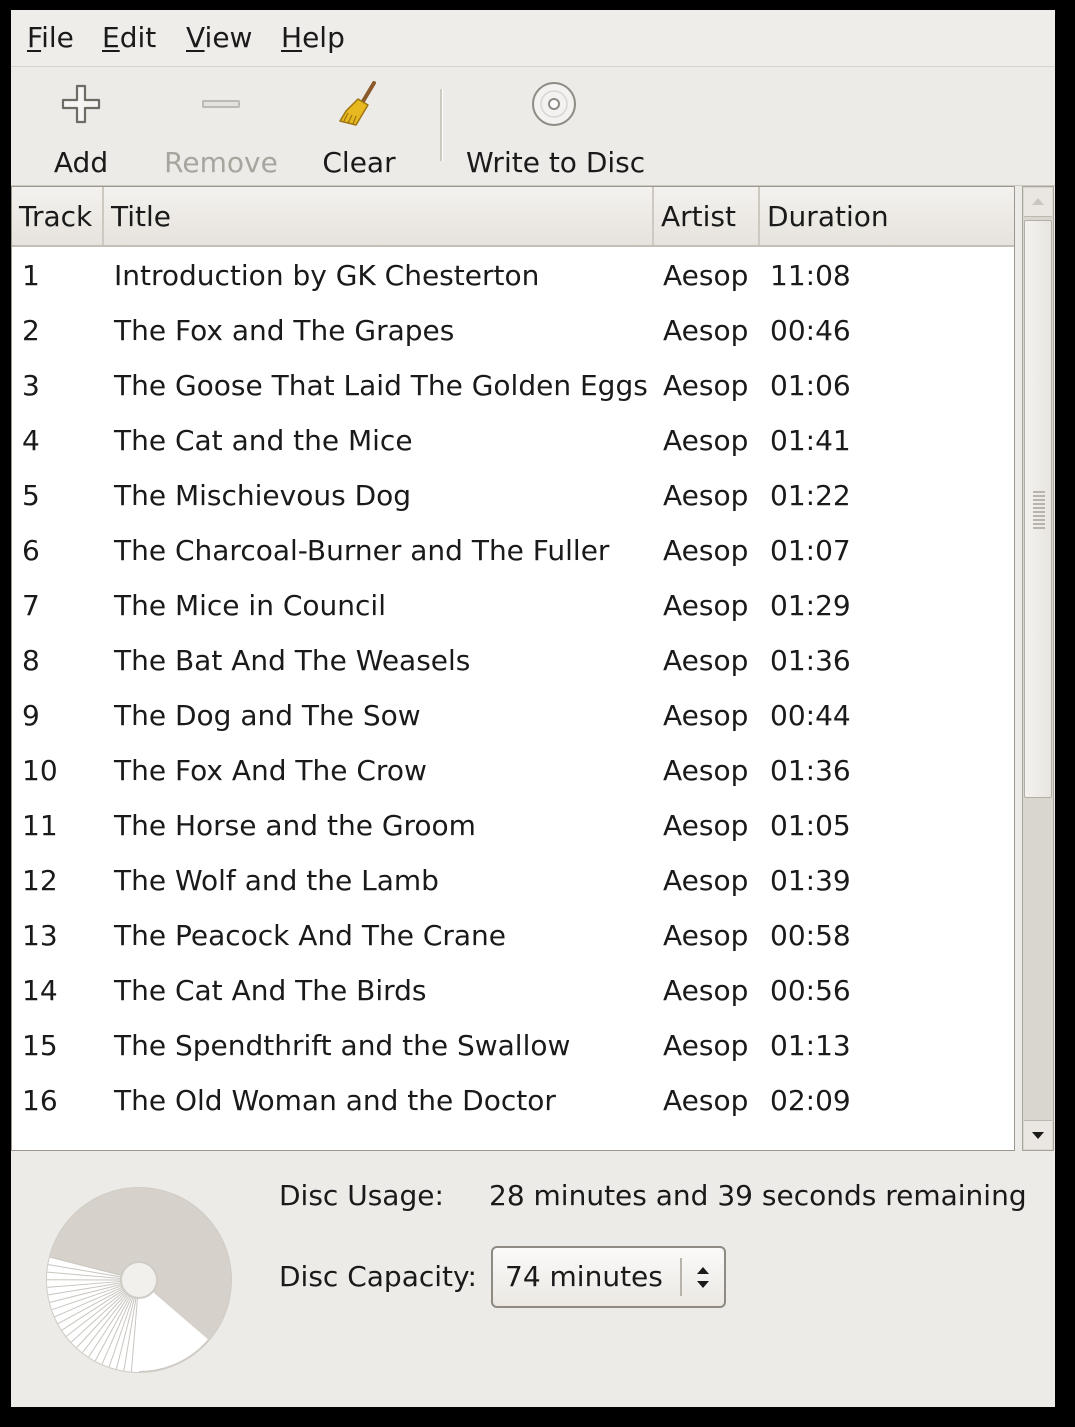  Describe the element at coordinates (270, 770) in the screenshot. I see `track-title: The Fox And The Crow` at that location.